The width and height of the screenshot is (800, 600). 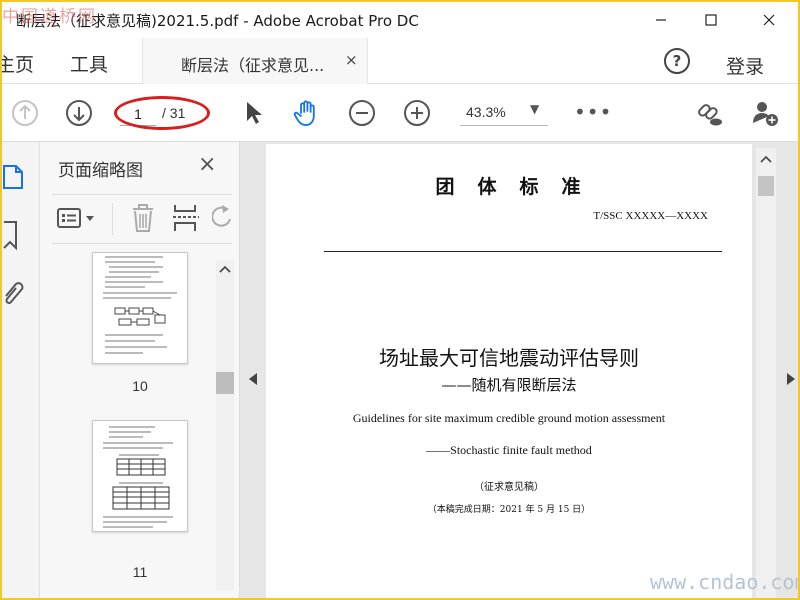 What do you see at coordinates (509, 385) in the screenshot?
I see `document-subtitle-cn: ——随机有限断层法` at bounding box center [509, 385].